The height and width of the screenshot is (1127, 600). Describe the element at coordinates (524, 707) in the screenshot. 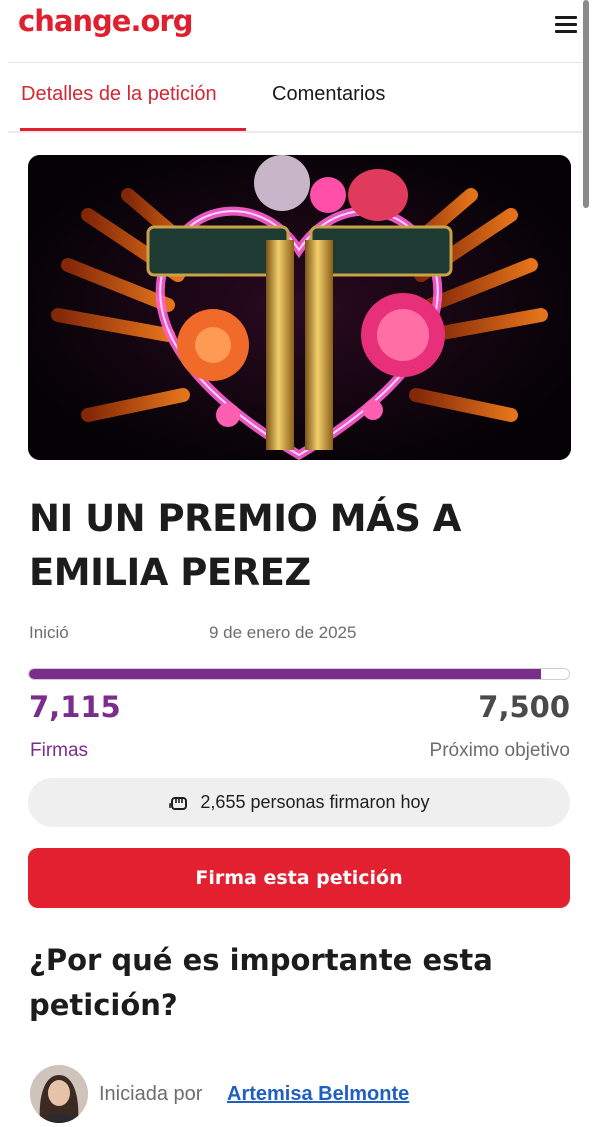

I see `signature-goal: 7,500` at that location.